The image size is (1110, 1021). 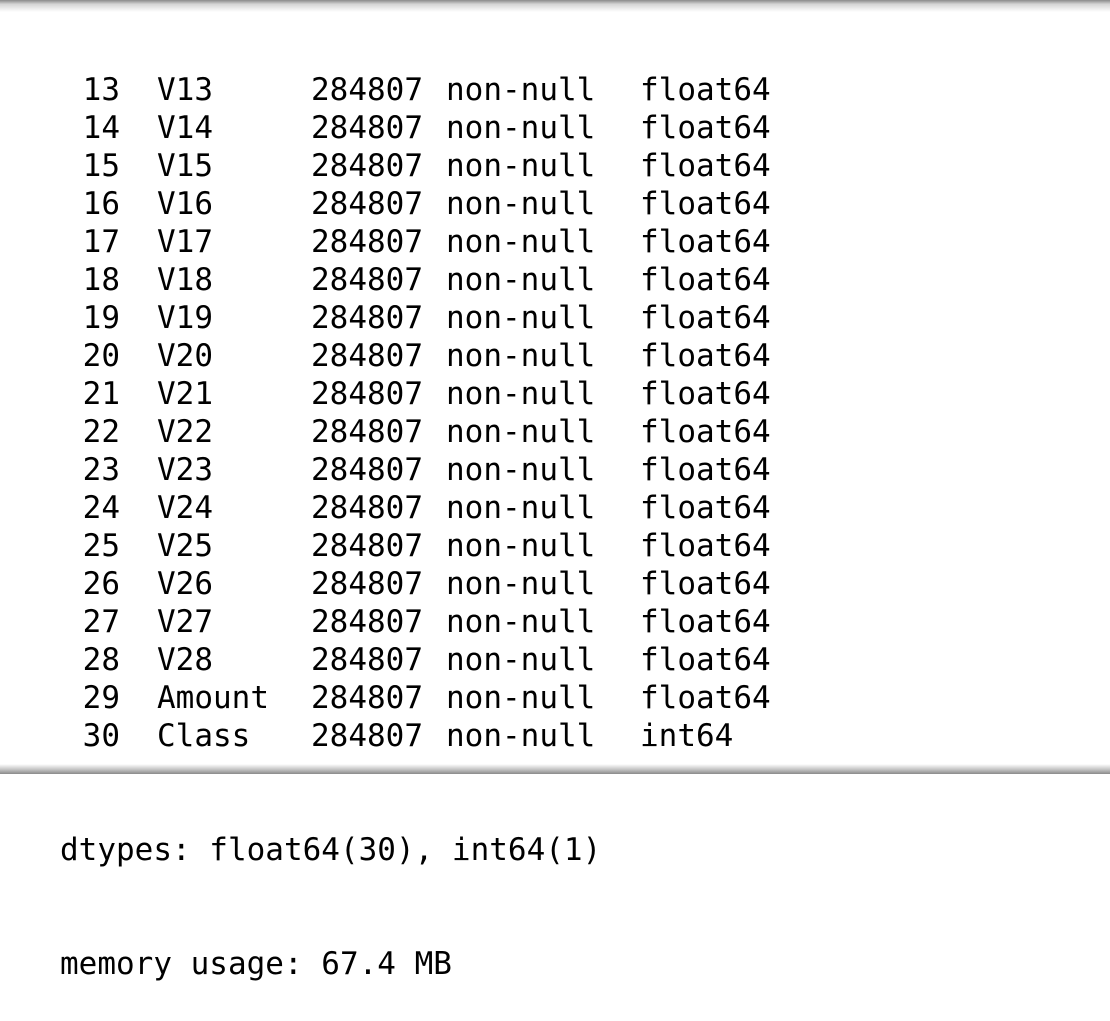 What do you see at coordinates (185, 508) in the screenshot?
I see `row-column-name: V24` at bounding box center [185, 508].